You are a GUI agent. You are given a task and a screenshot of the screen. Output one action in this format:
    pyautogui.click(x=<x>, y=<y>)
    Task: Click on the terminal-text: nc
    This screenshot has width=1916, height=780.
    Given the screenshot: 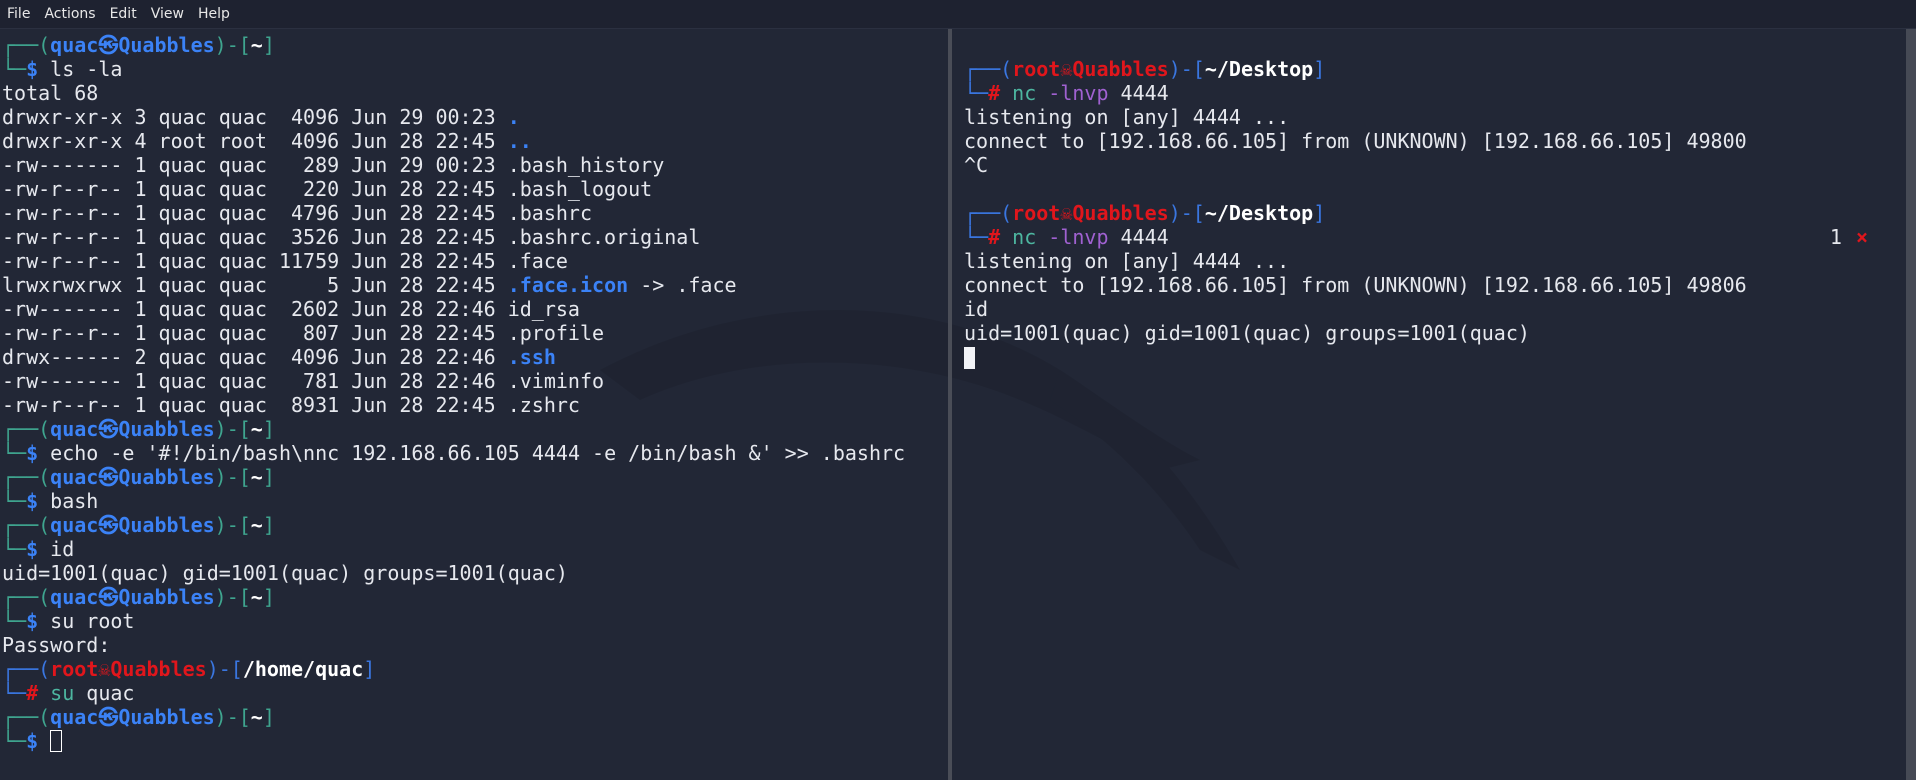 What is the action you would take?
    pyautogui.click(x=1018, y=93)
    